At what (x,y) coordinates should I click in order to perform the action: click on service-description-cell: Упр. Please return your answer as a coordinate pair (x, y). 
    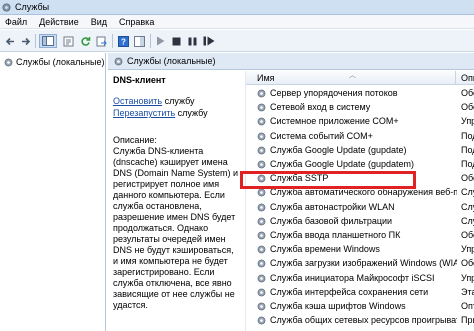
    Looking at the image, I should click on (467, 121).